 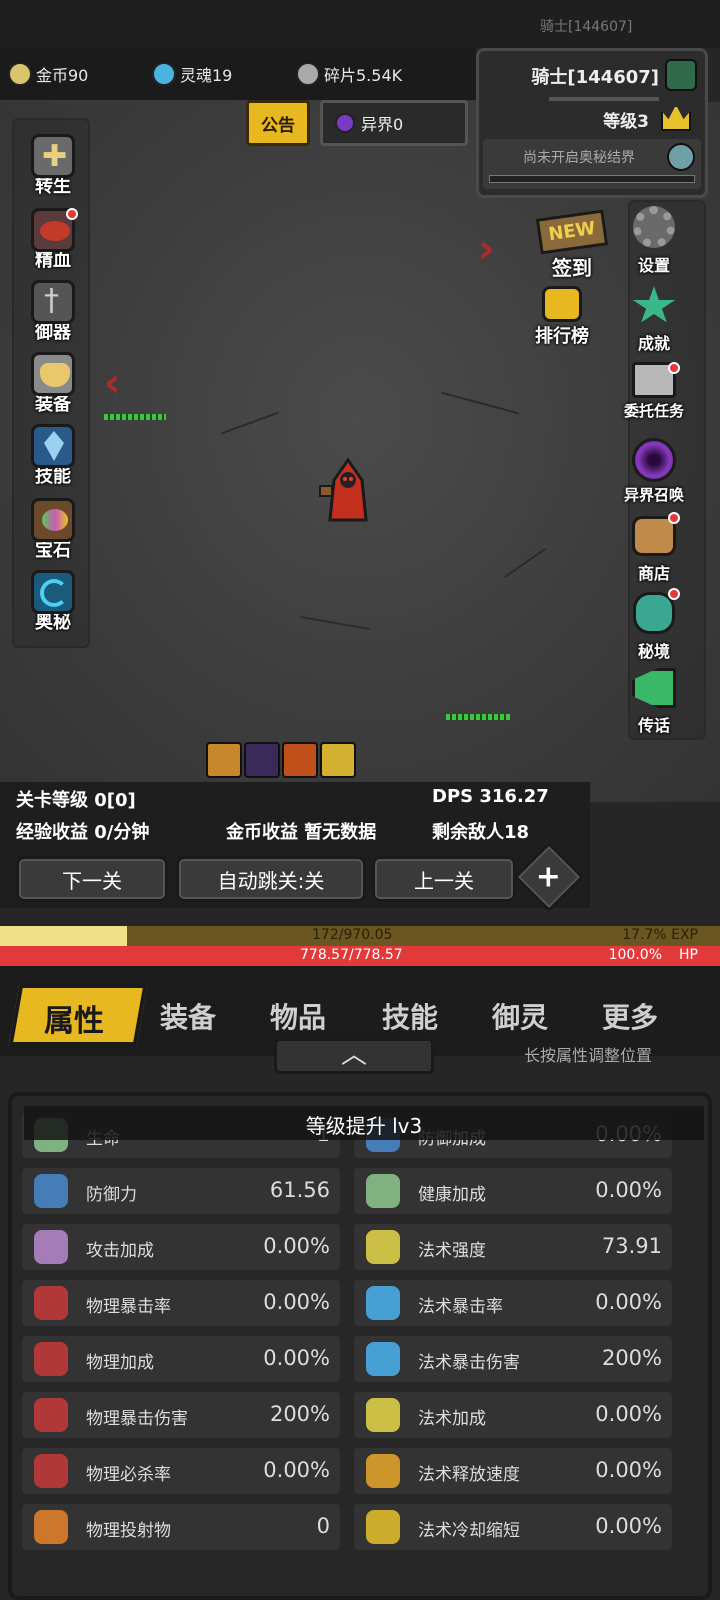 What do you see at coordinates (513, 1247) in the screenshot?
I see `stat-row: 法术强度 73.91` at bounding box center [513, 1247].